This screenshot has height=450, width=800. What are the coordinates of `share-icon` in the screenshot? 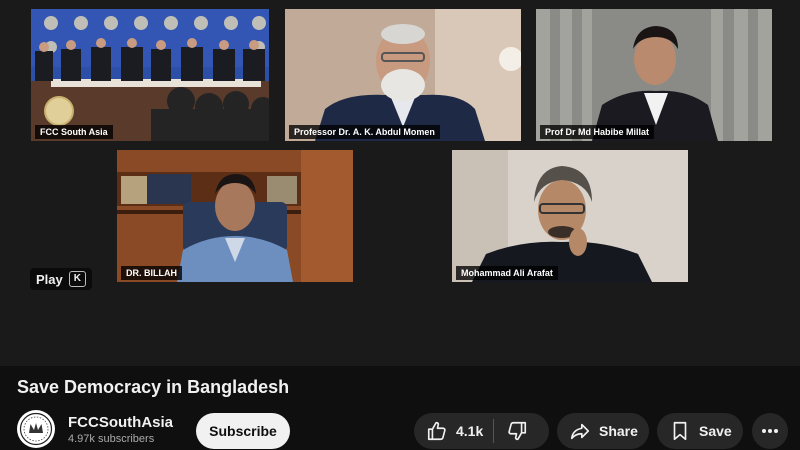 It's located at (580, 431).